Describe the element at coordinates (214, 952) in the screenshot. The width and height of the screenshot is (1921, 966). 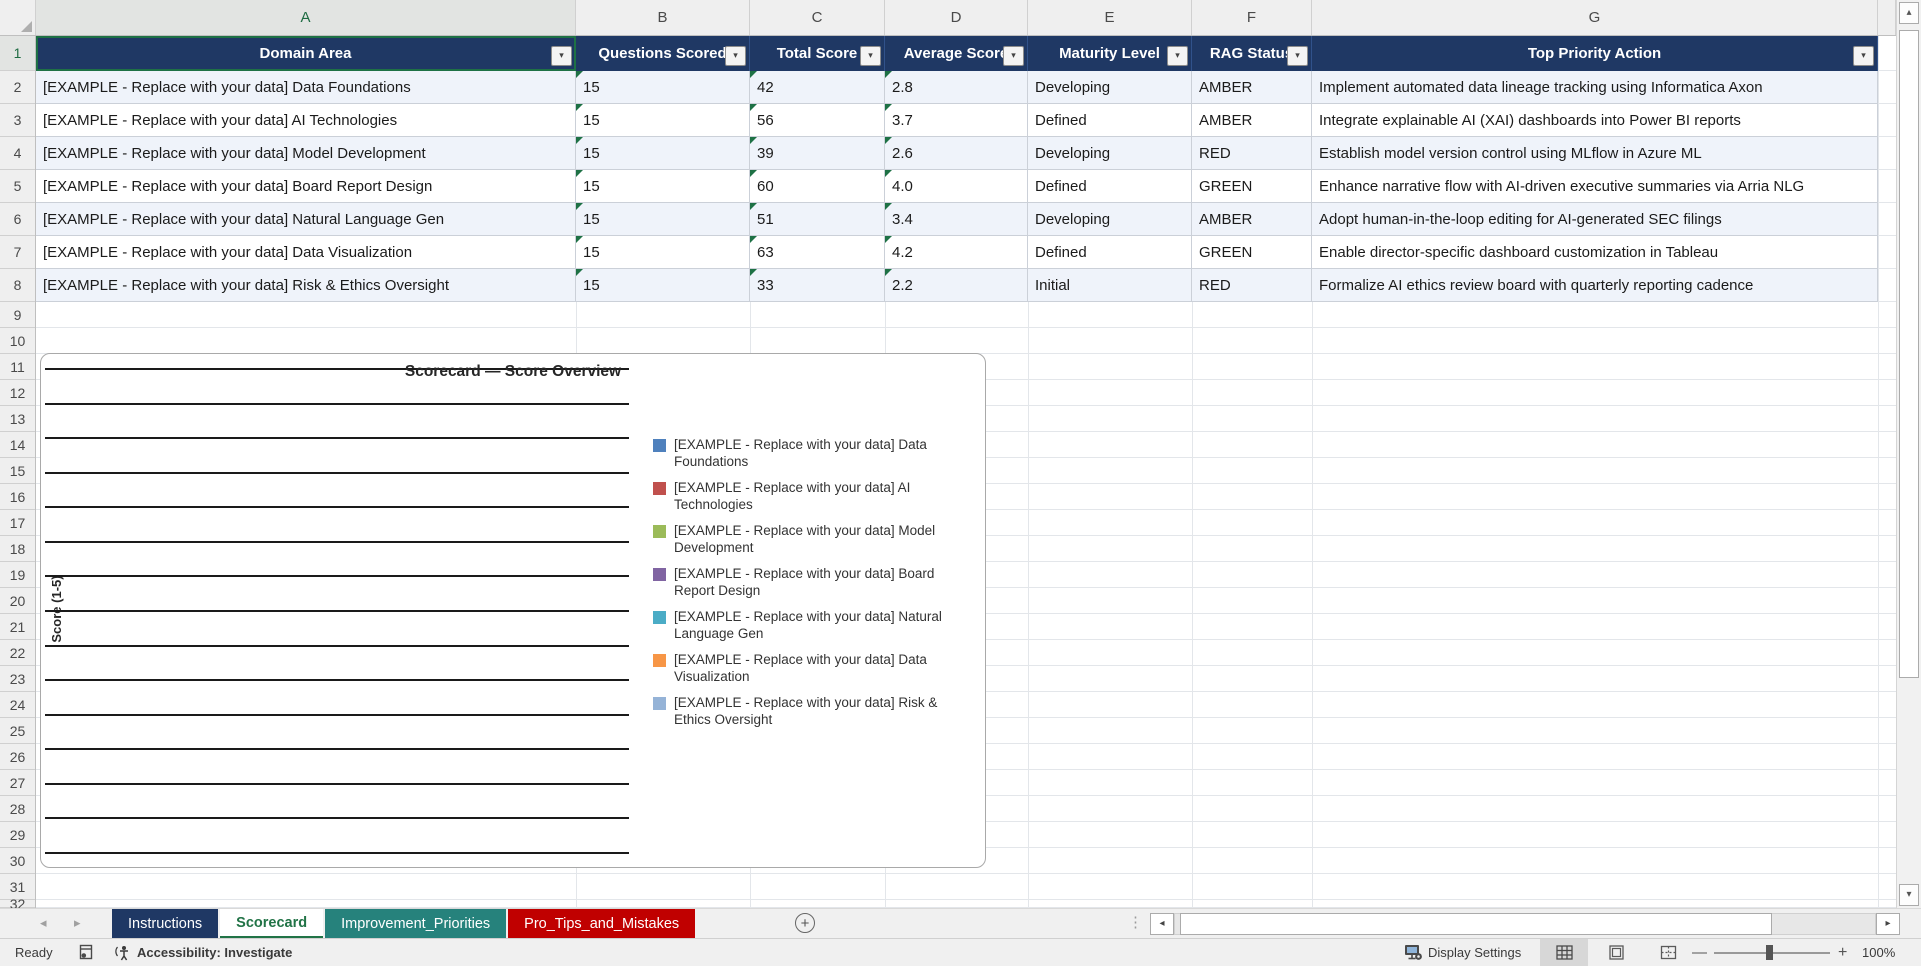
I see `accessibility-status-label: Accessibility: Investigate` at that location.